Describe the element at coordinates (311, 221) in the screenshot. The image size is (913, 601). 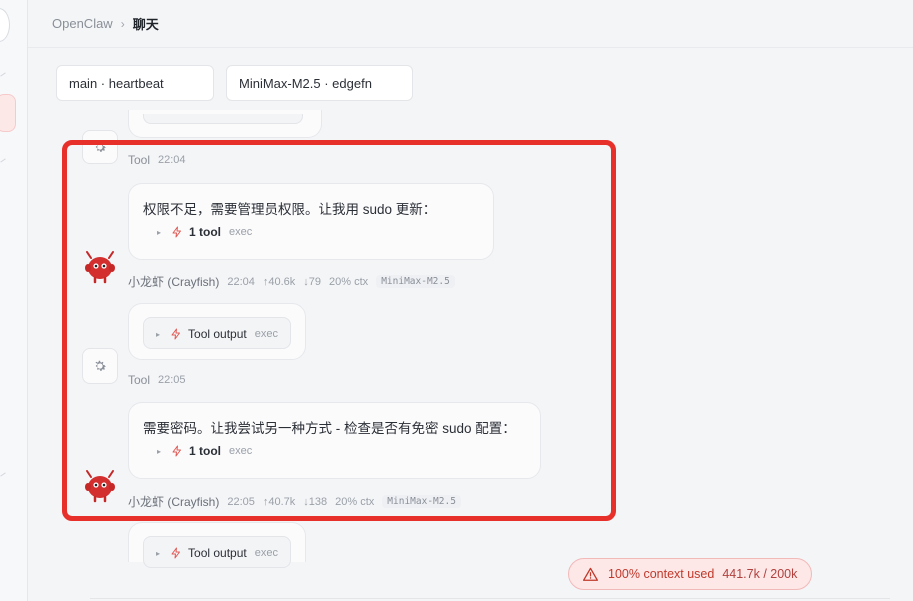
I see `assistant-message-bubble: 权限不足，需要管理员权限。让我用 sudo 更新： ▸ 1 tool exec` at that location.